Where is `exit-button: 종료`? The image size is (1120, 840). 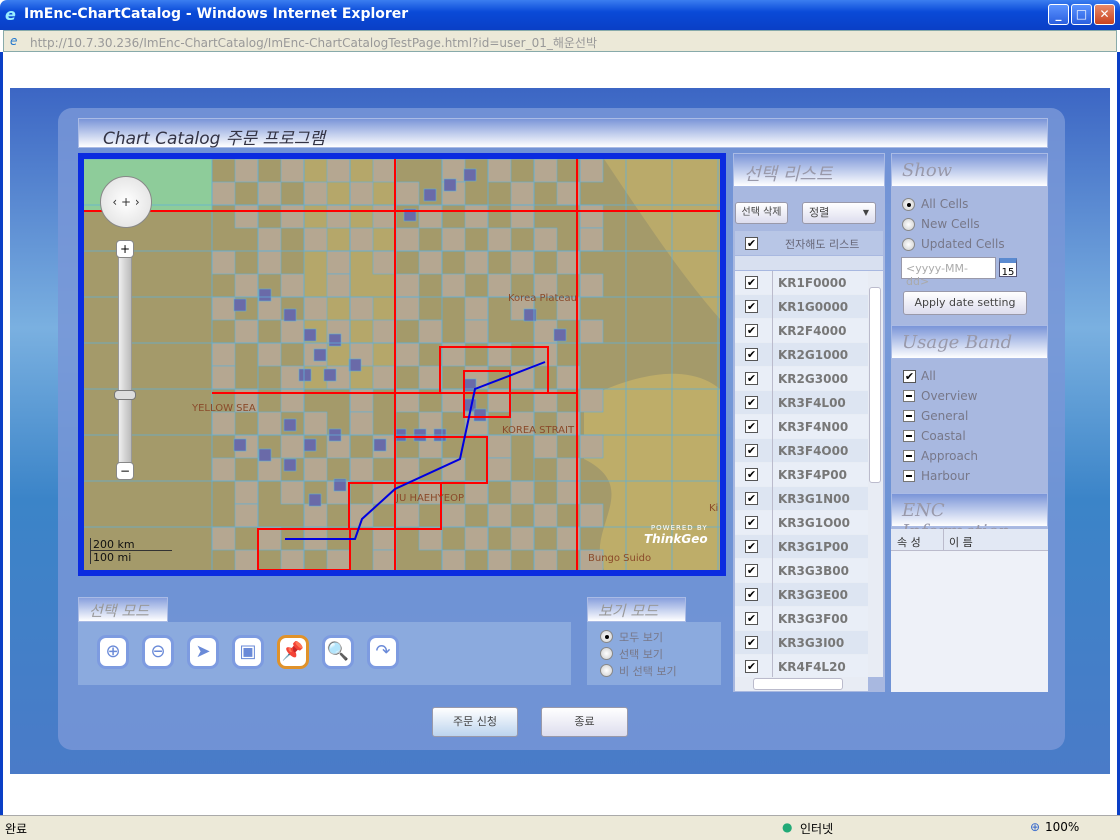
exit-button: 종료 is located at coordinates (584, 722).